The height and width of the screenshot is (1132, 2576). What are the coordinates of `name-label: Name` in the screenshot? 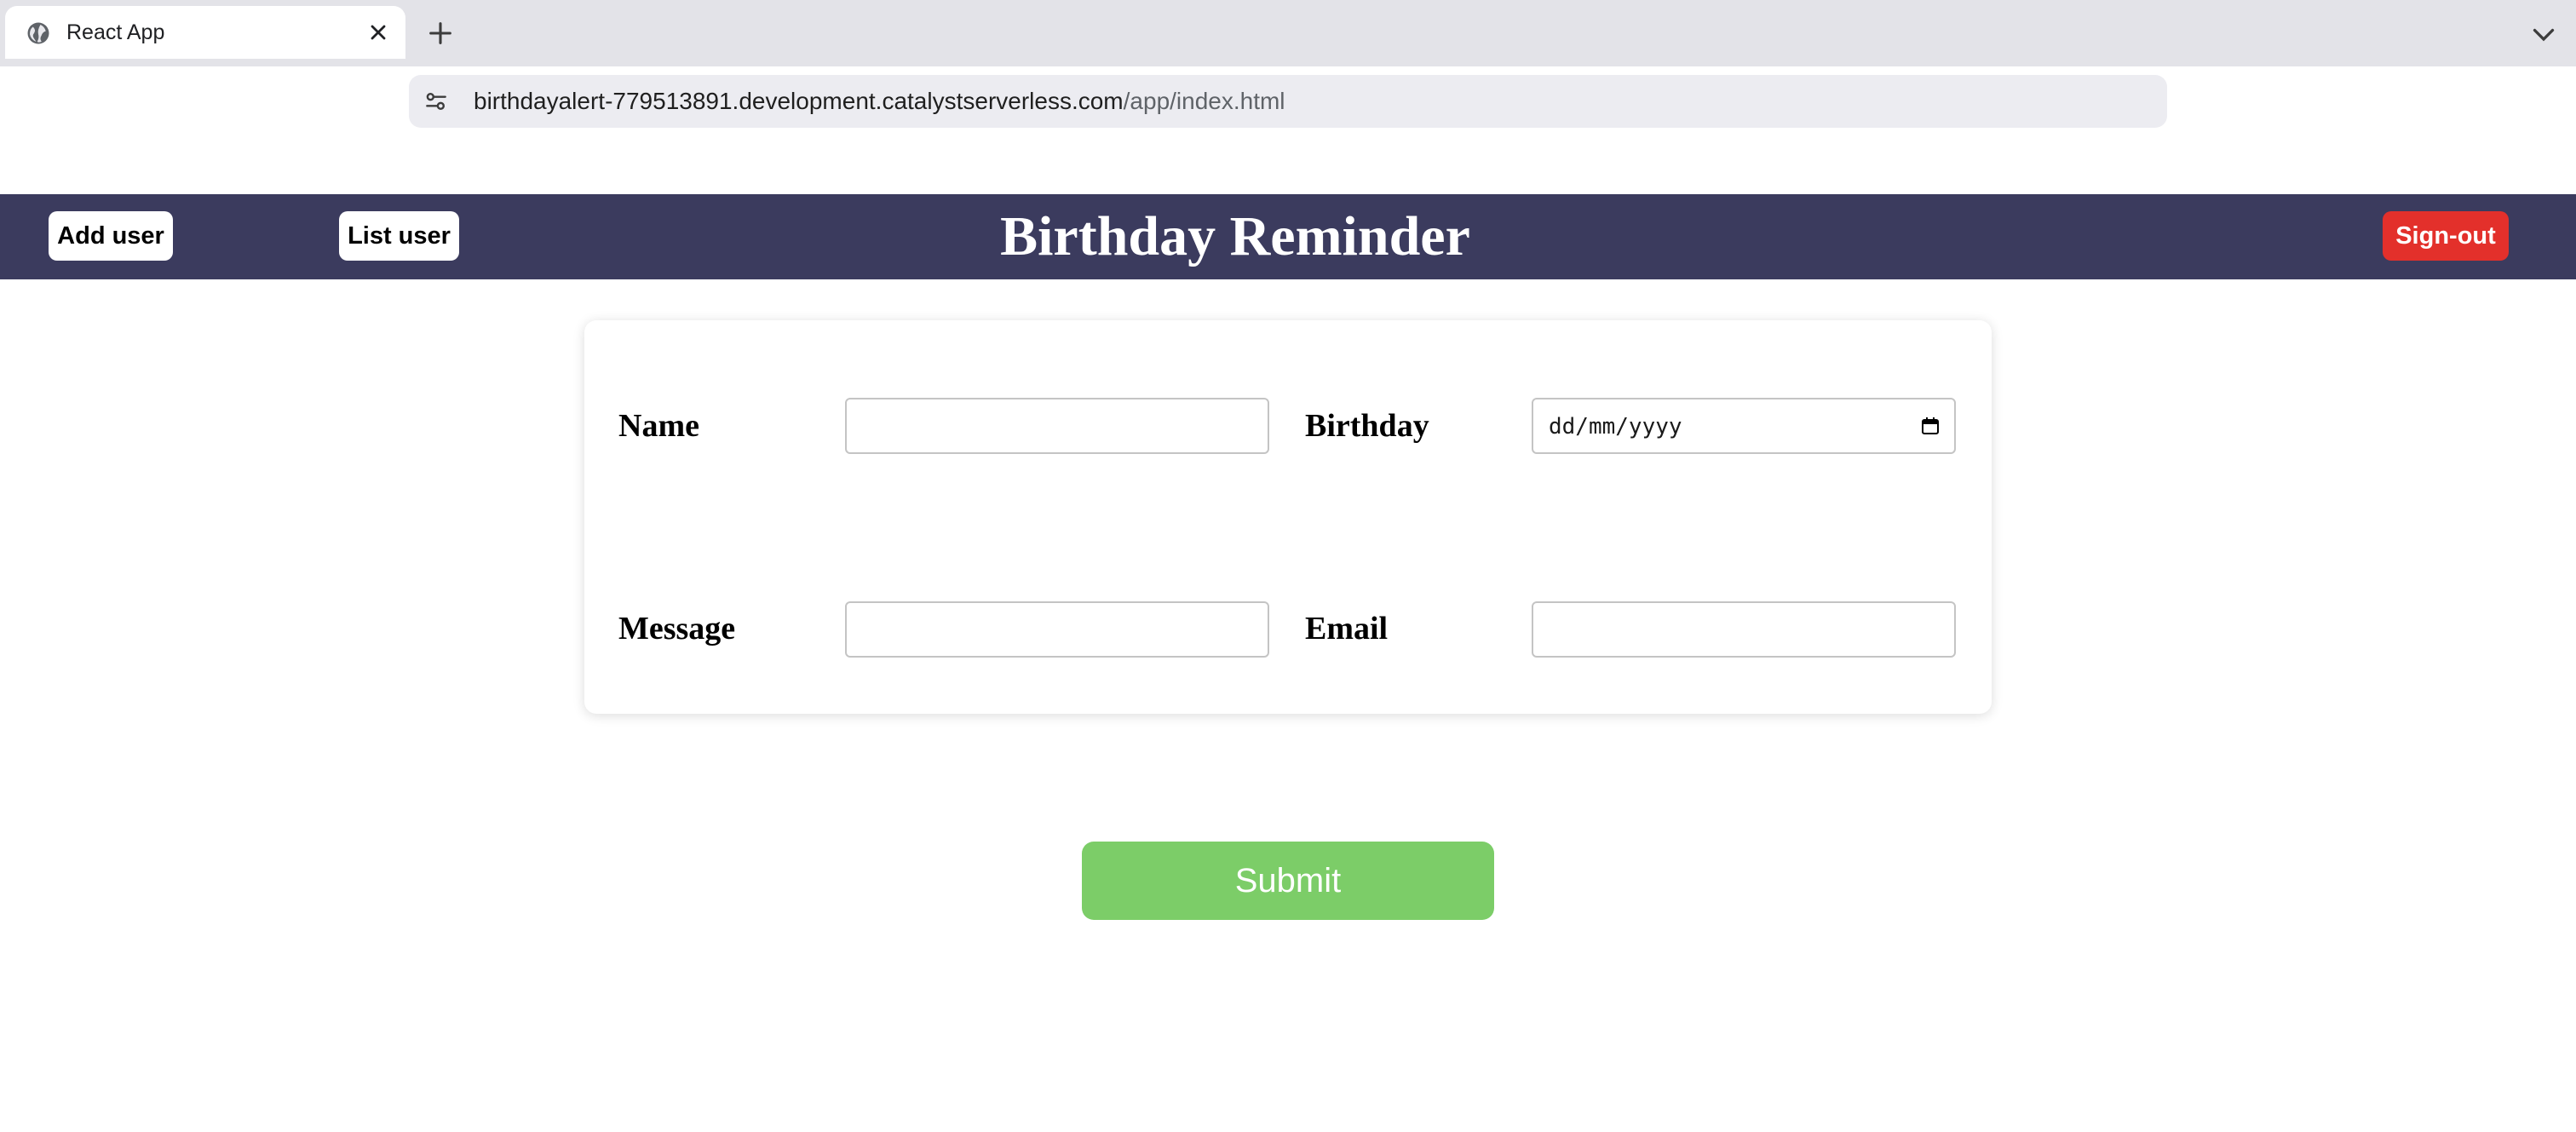 It's located at (659, 426).